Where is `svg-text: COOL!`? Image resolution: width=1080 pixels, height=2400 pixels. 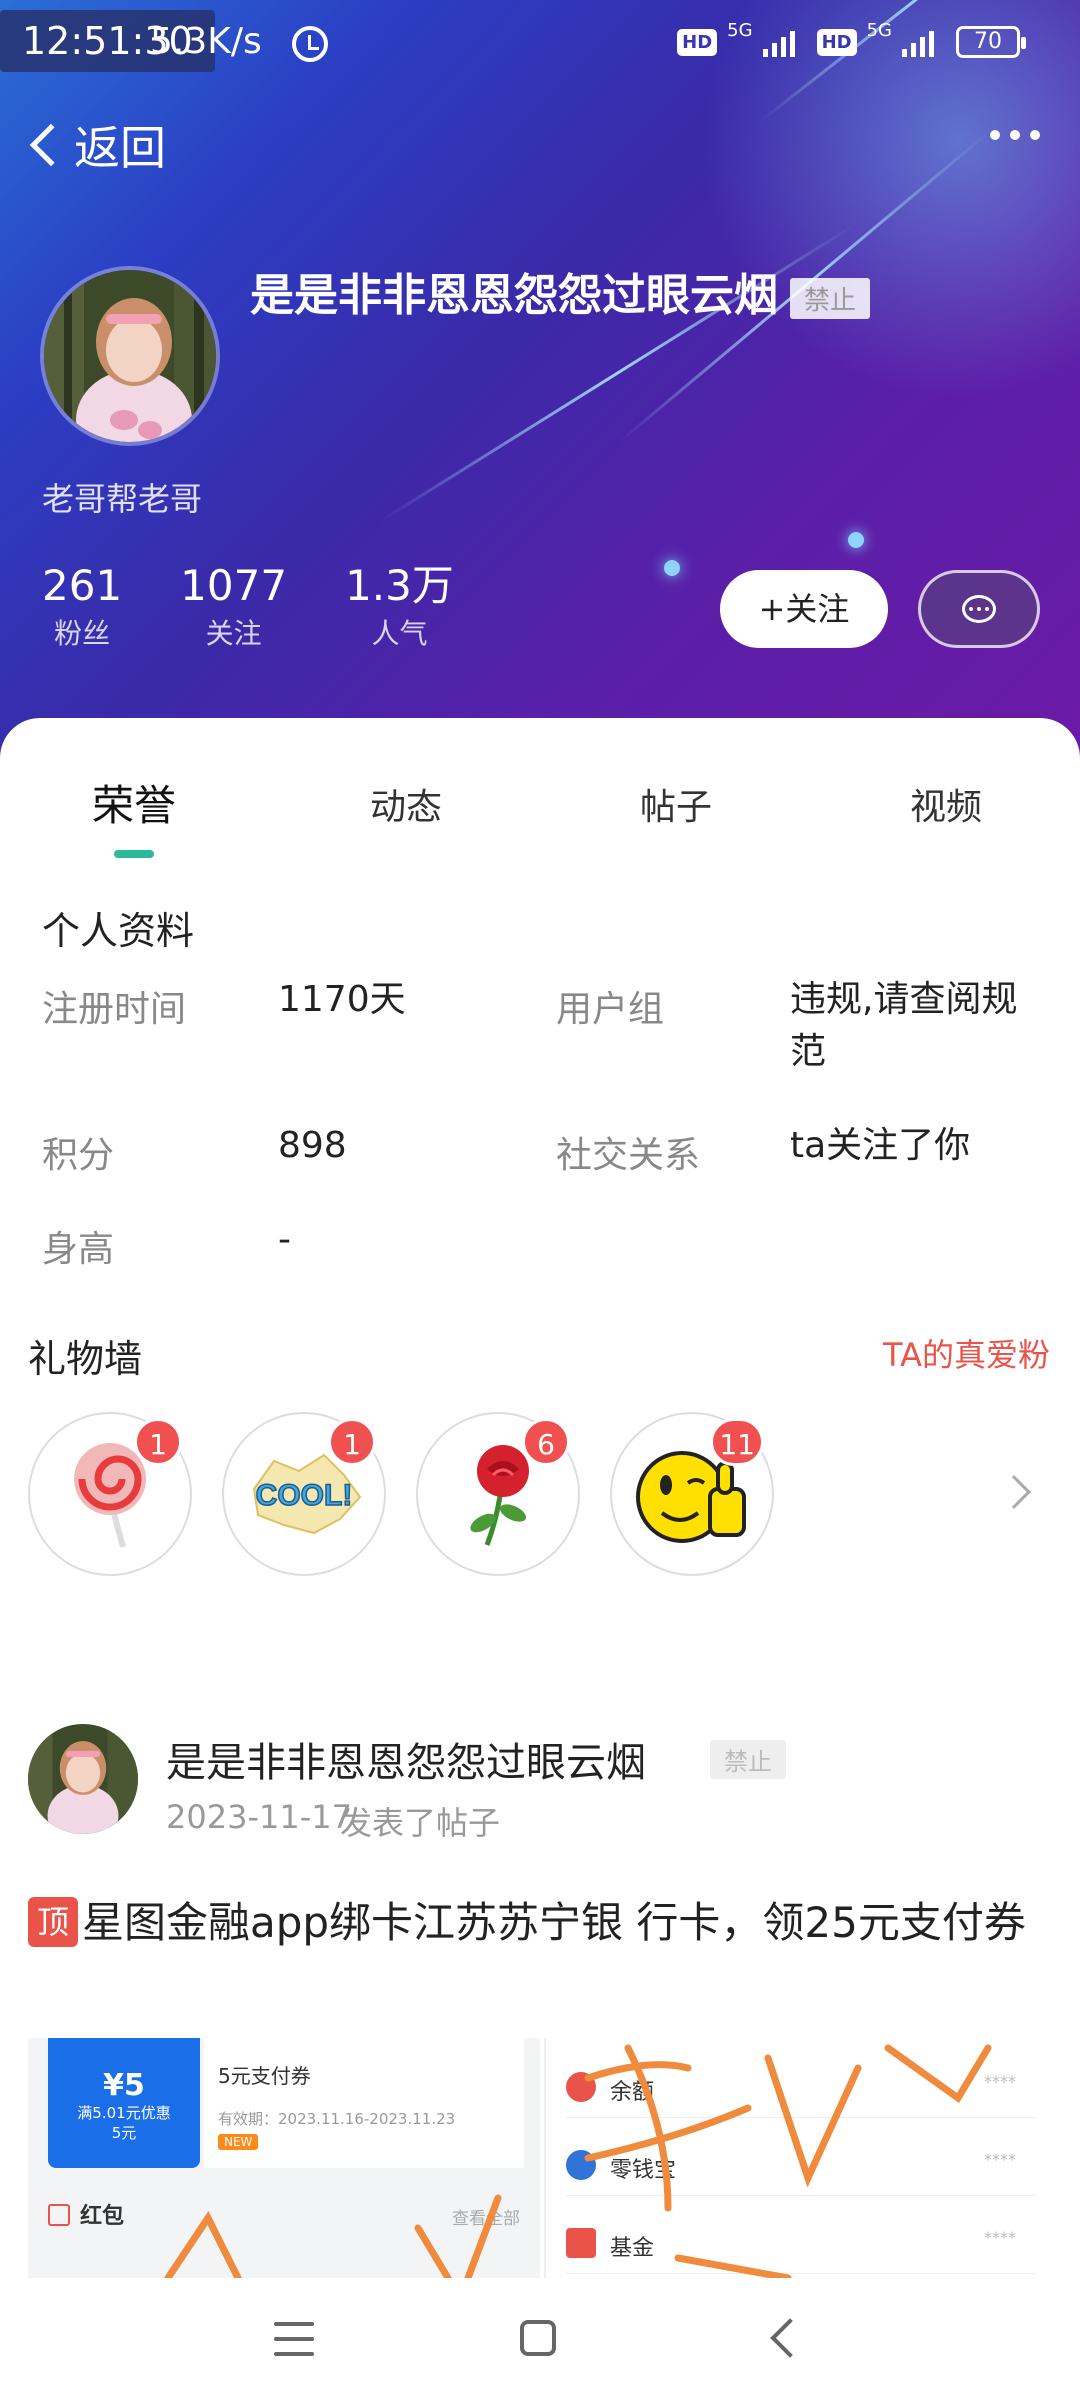 svg-text: COOL! is located at coordinates (304, 1495).